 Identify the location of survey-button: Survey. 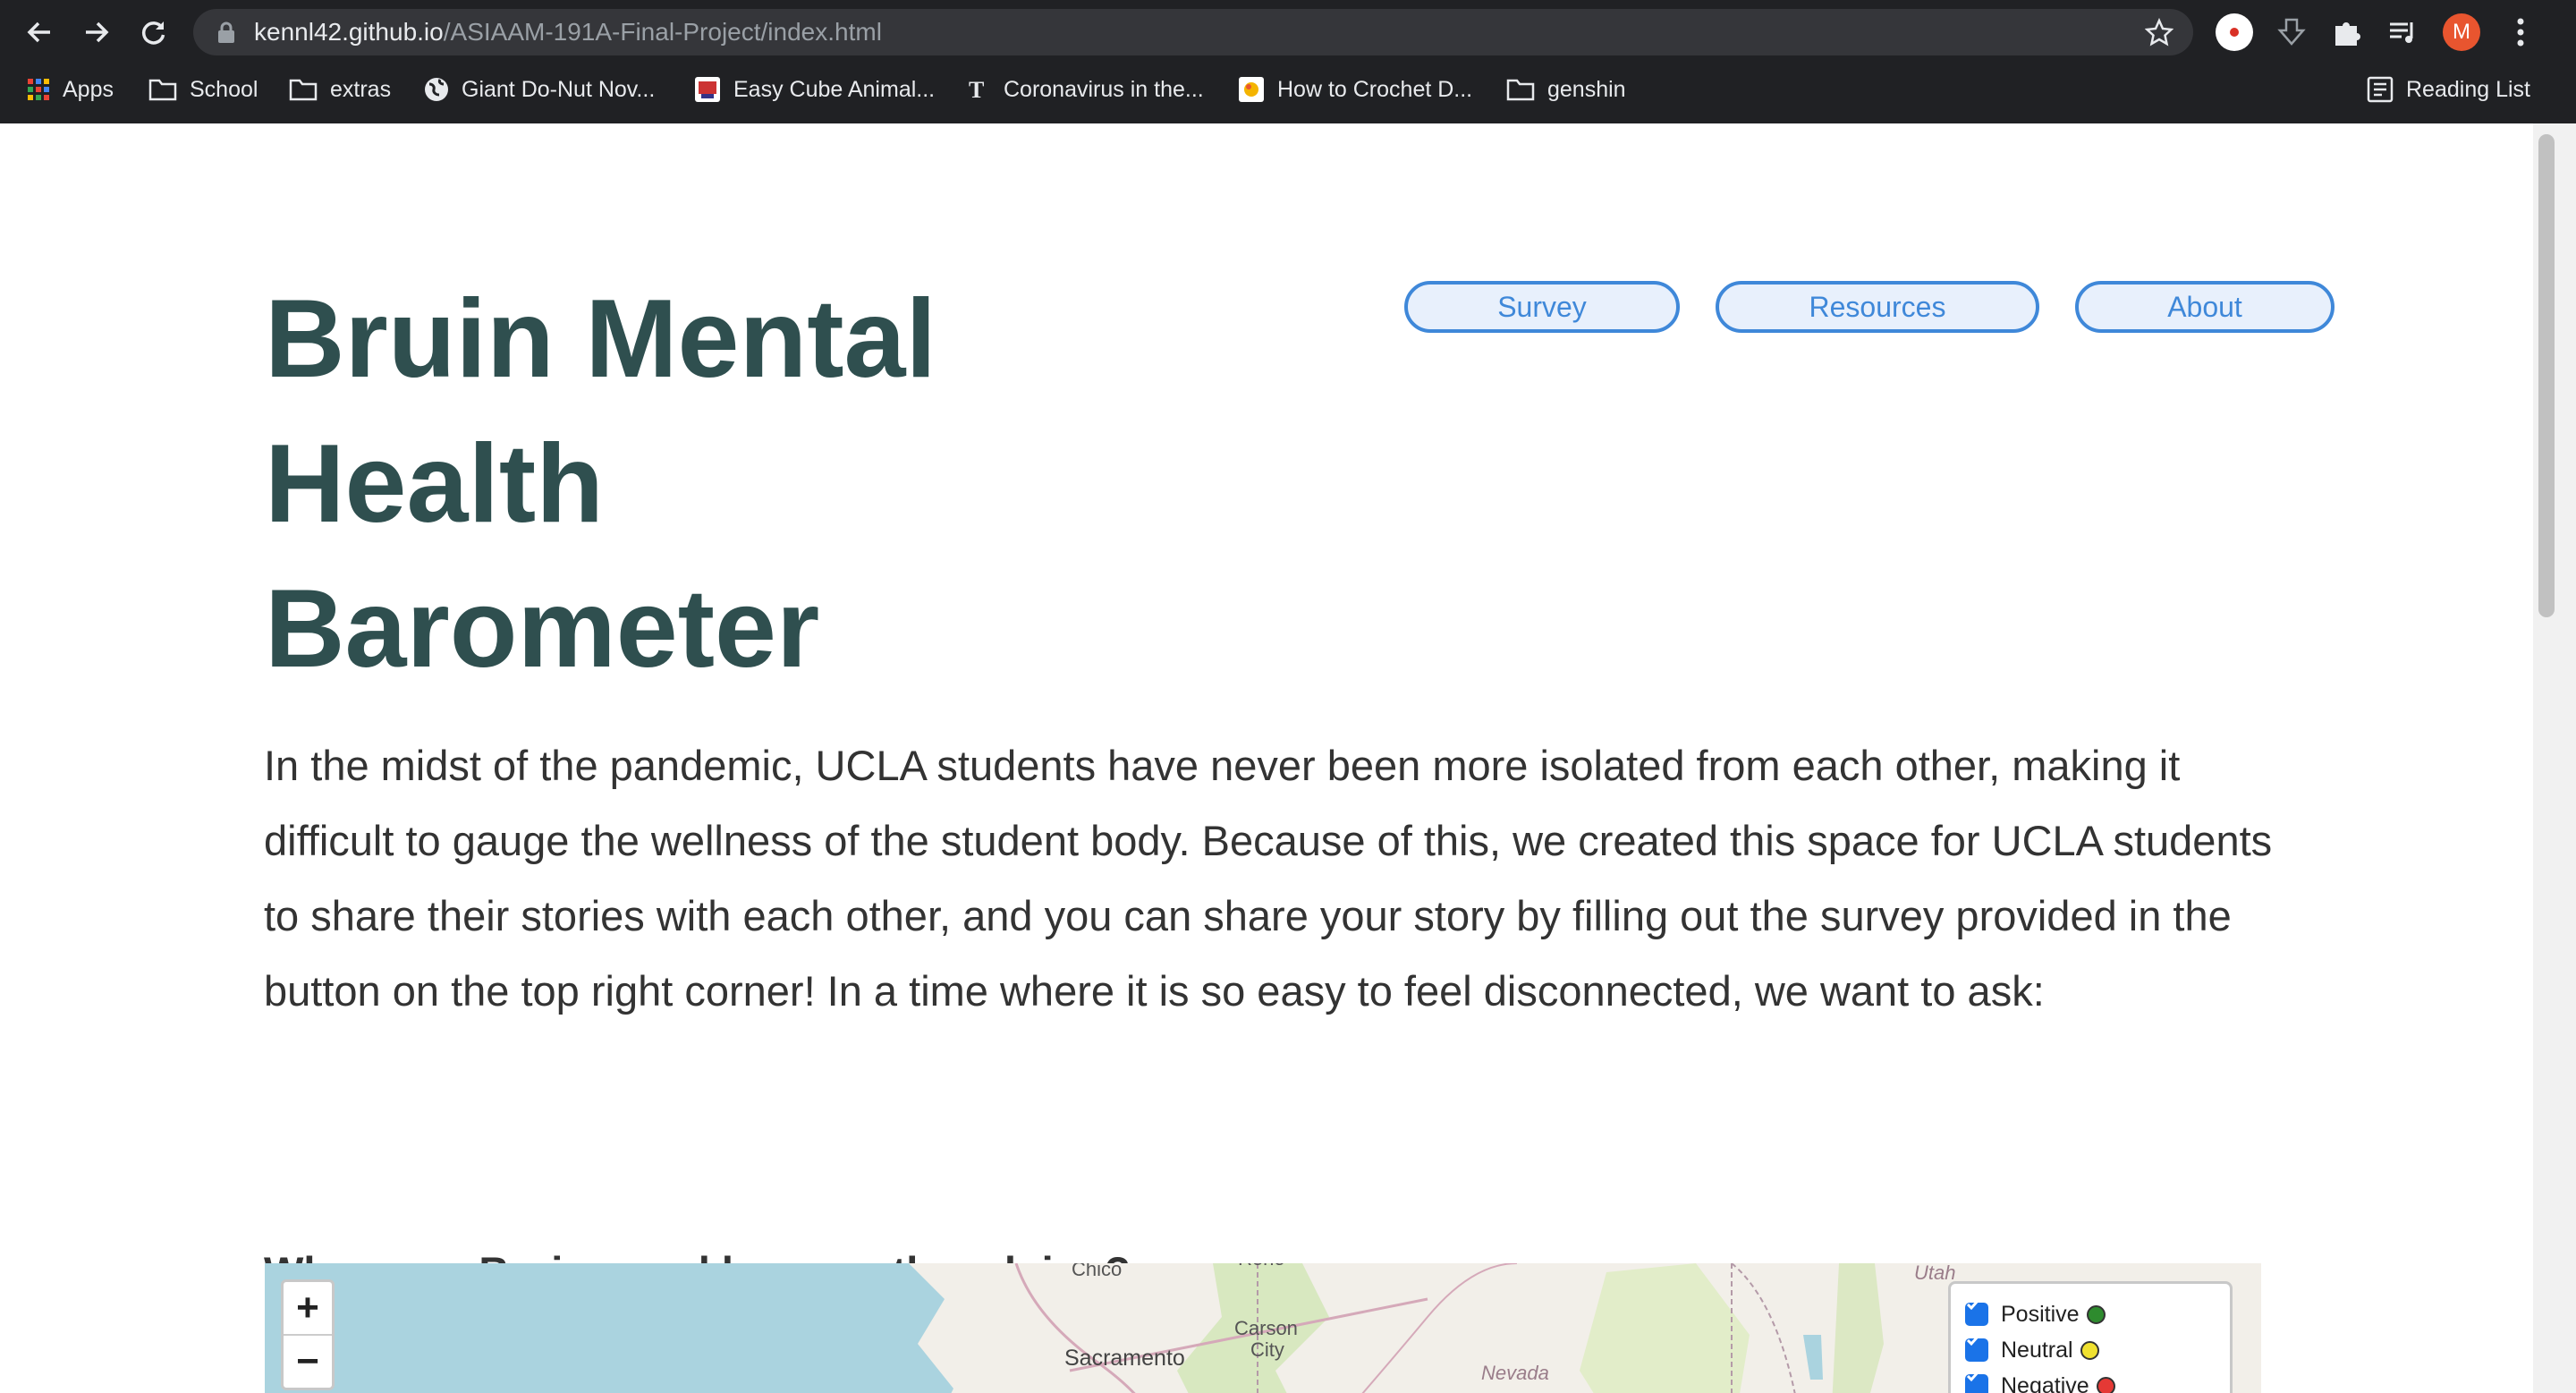
(1542, 307).